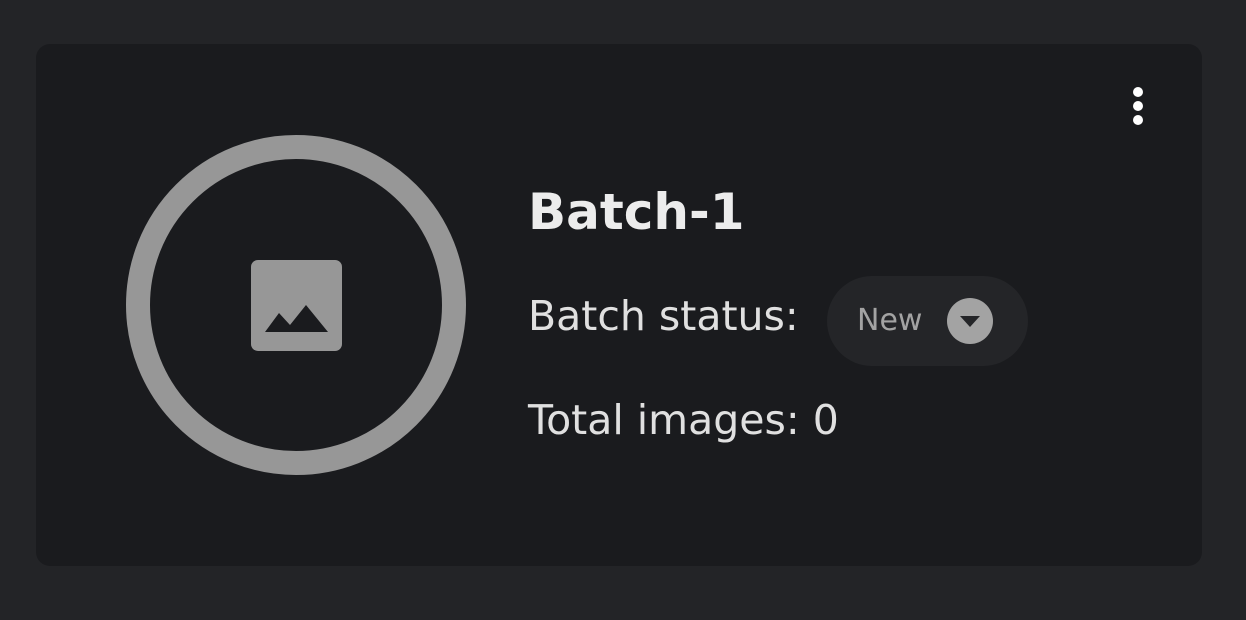 This screenshot has width=1246, height=620. I want to click on batch-title: Batch-1, so click(636, 212).